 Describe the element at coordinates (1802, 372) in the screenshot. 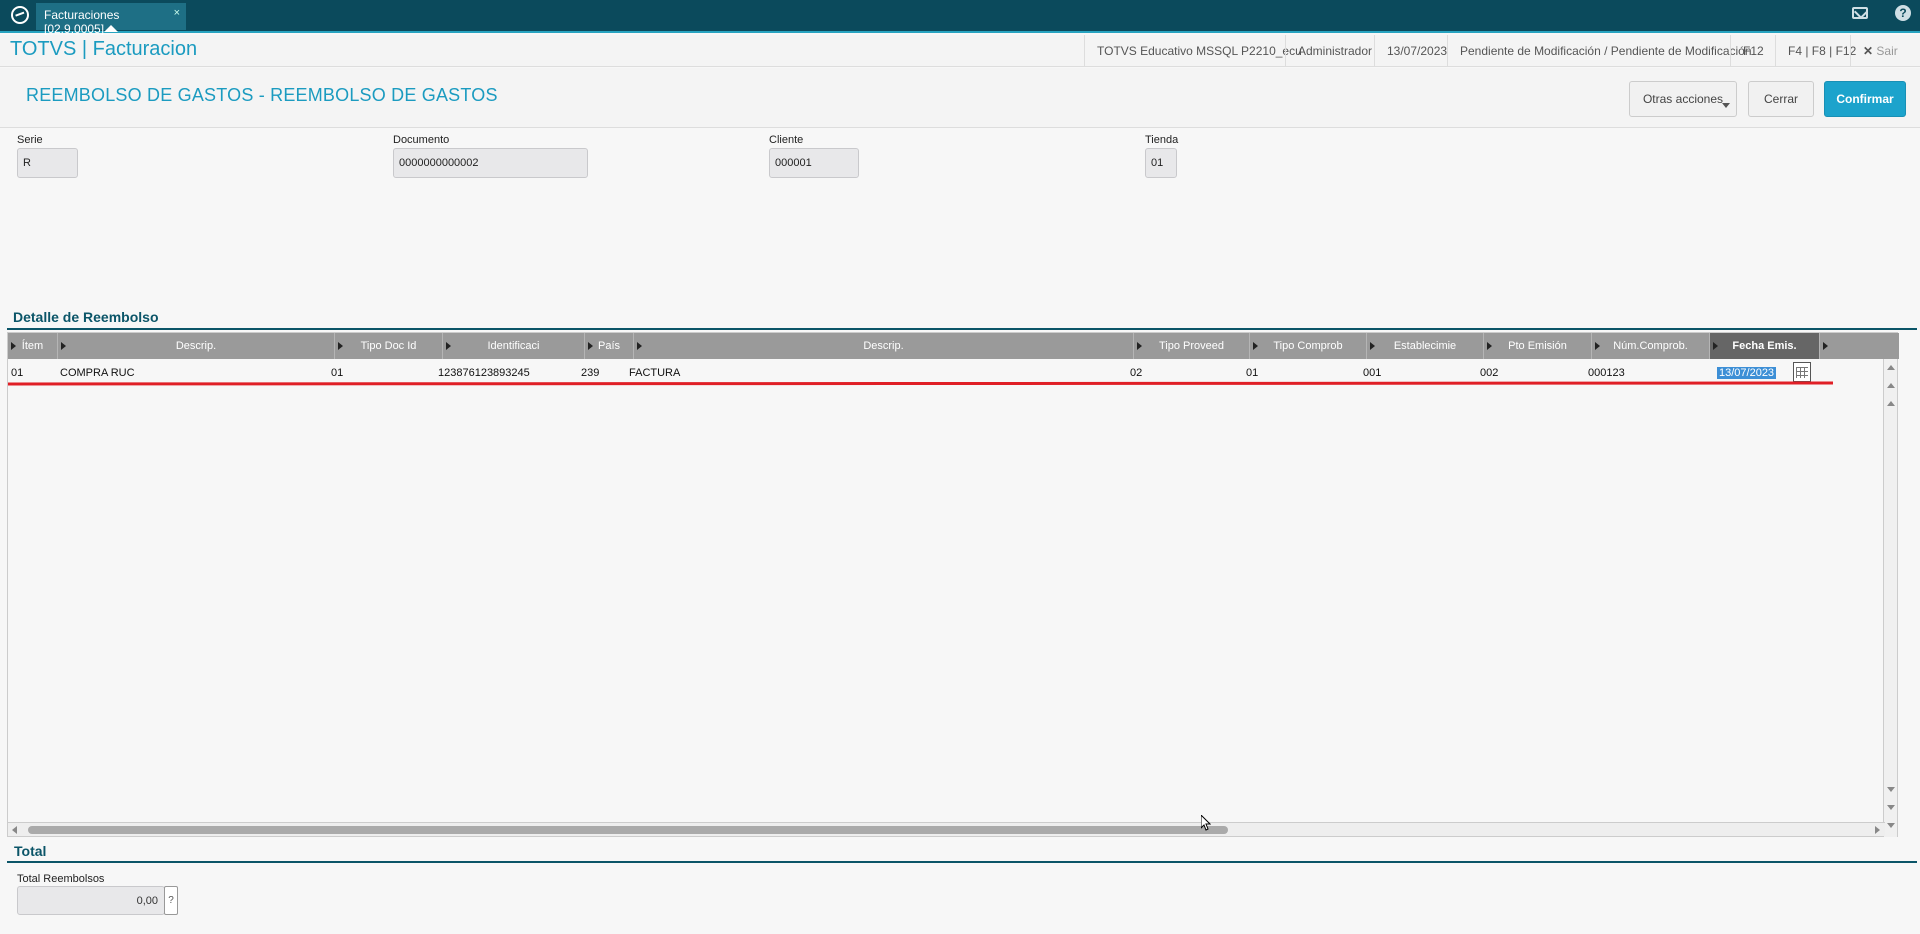

I see `calendar-icon` at that location.